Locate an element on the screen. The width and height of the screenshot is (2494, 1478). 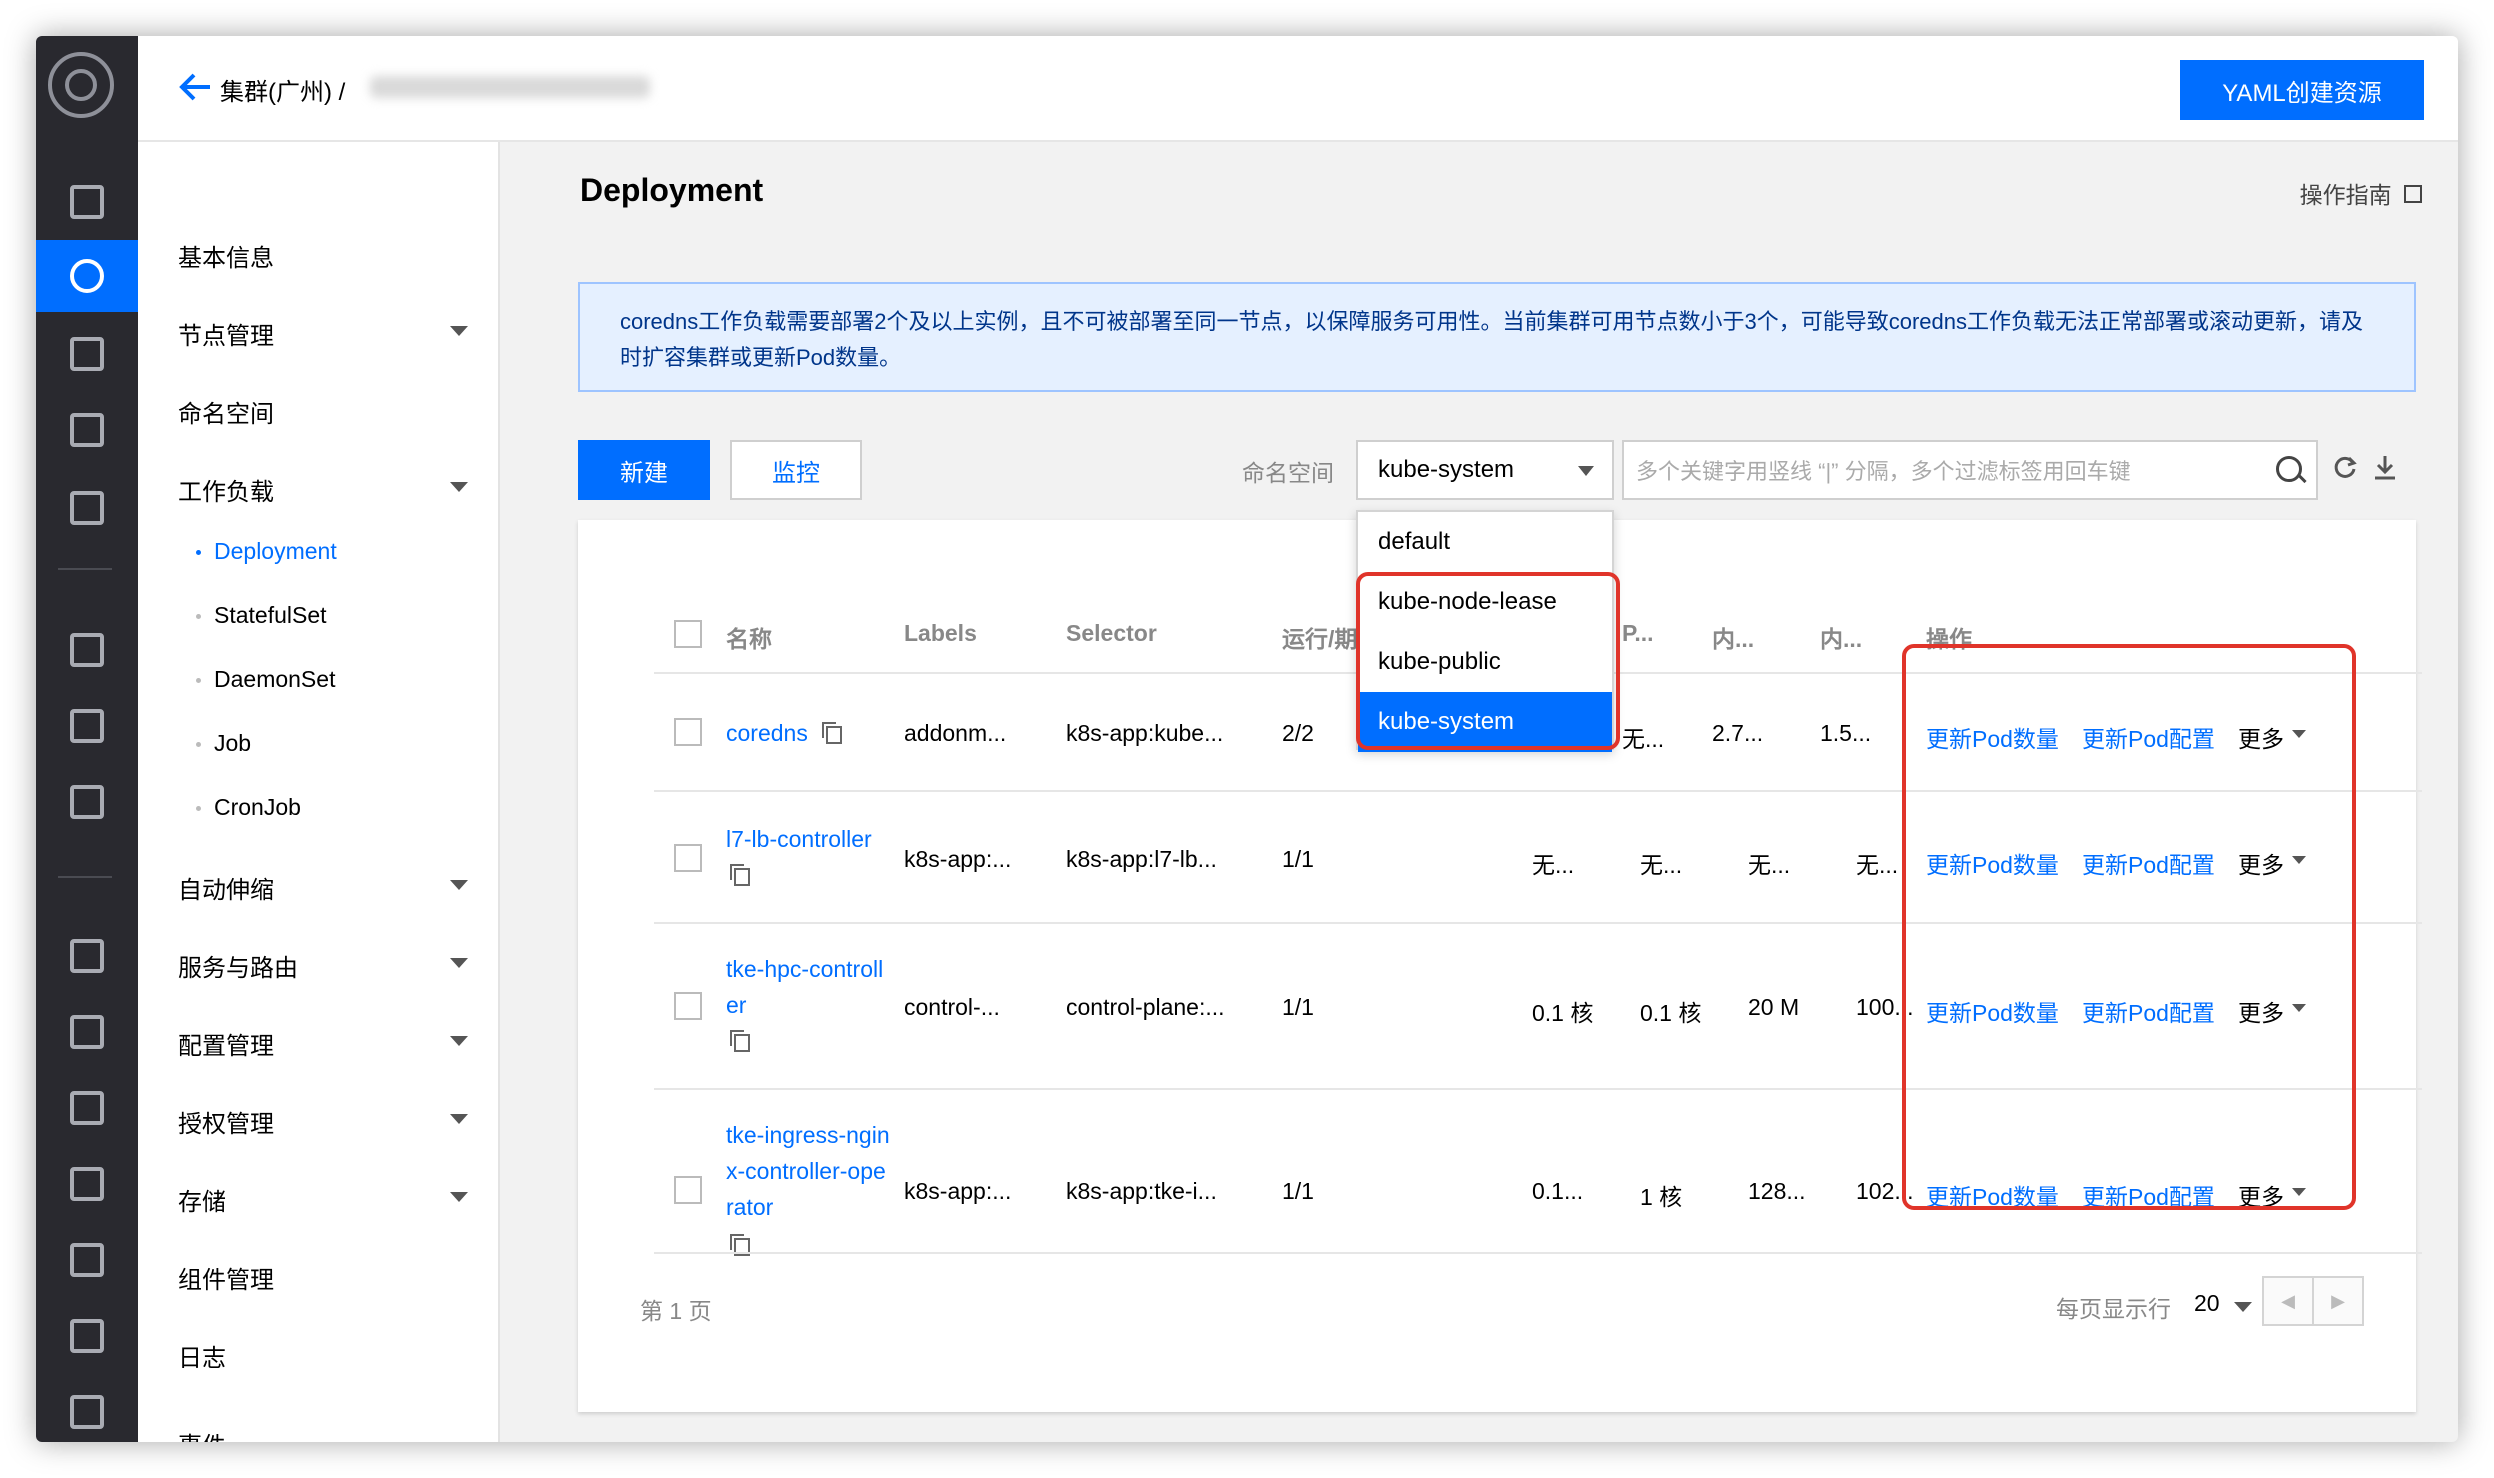
row-cpu-request: 0.1 核 is located at coordinates (1563, 1013).